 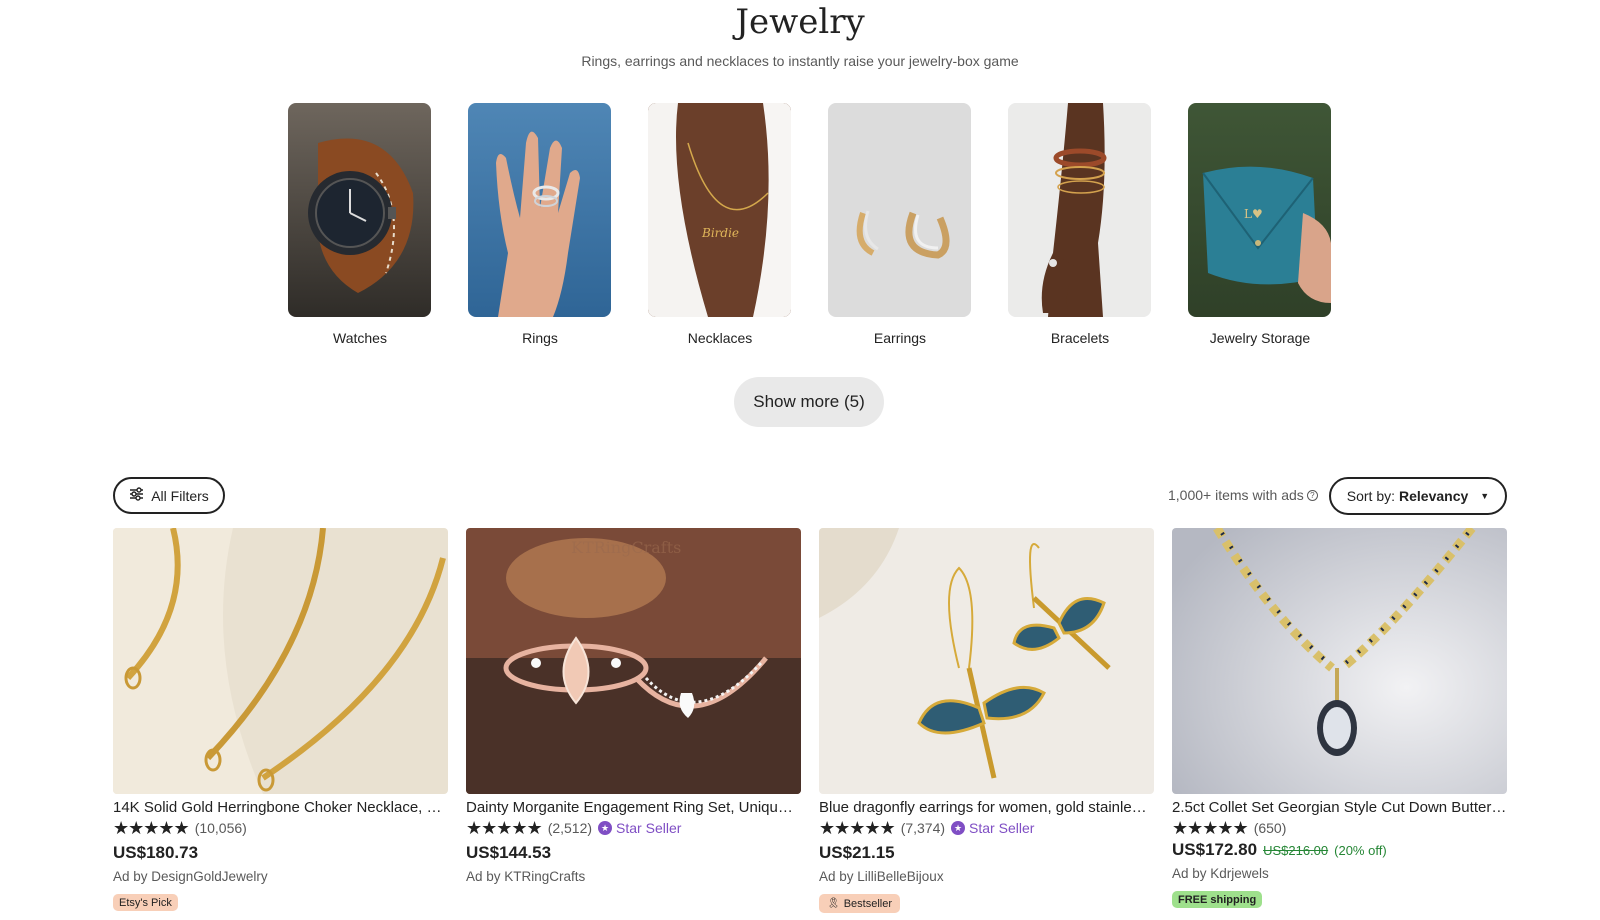 I want to click on category-image-bracelets, so click(x=1079, y=210).